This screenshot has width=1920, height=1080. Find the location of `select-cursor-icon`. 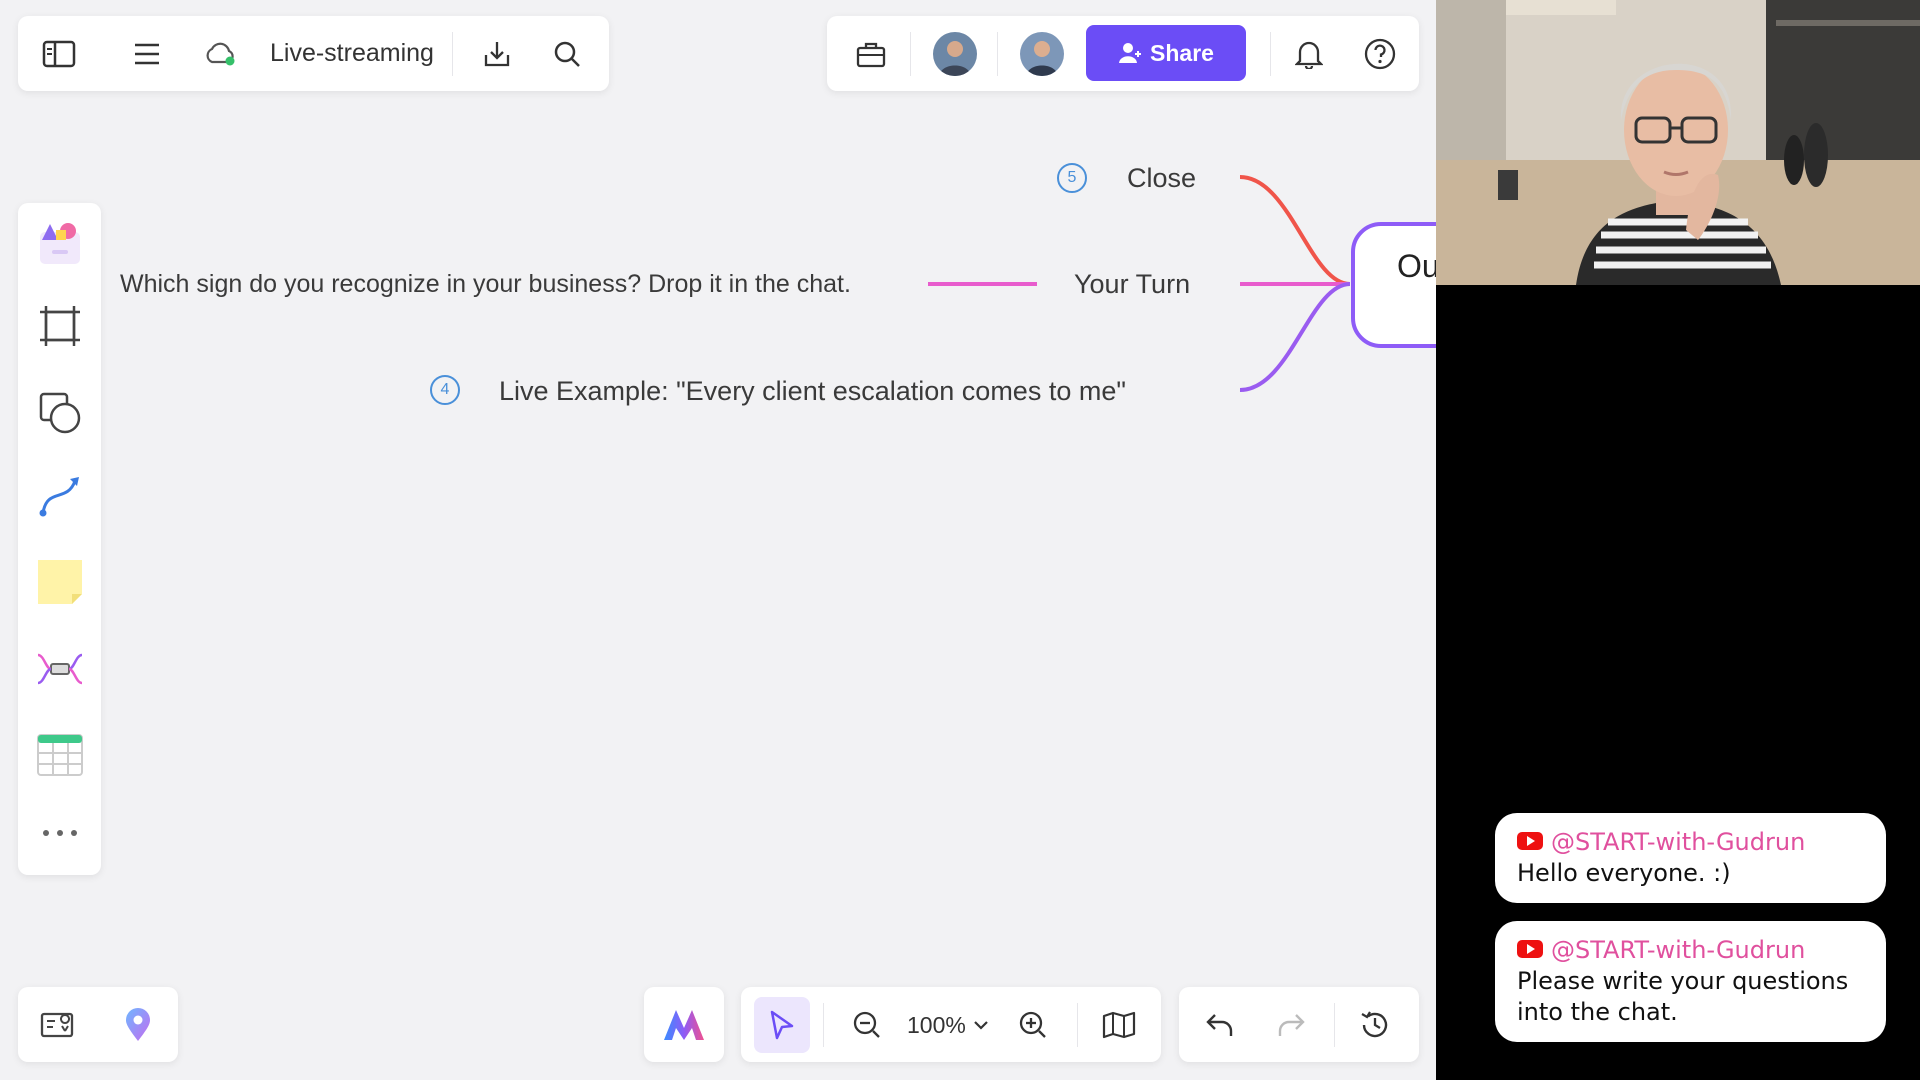

select-cursor-icon is located at coordinates (782, 1025).